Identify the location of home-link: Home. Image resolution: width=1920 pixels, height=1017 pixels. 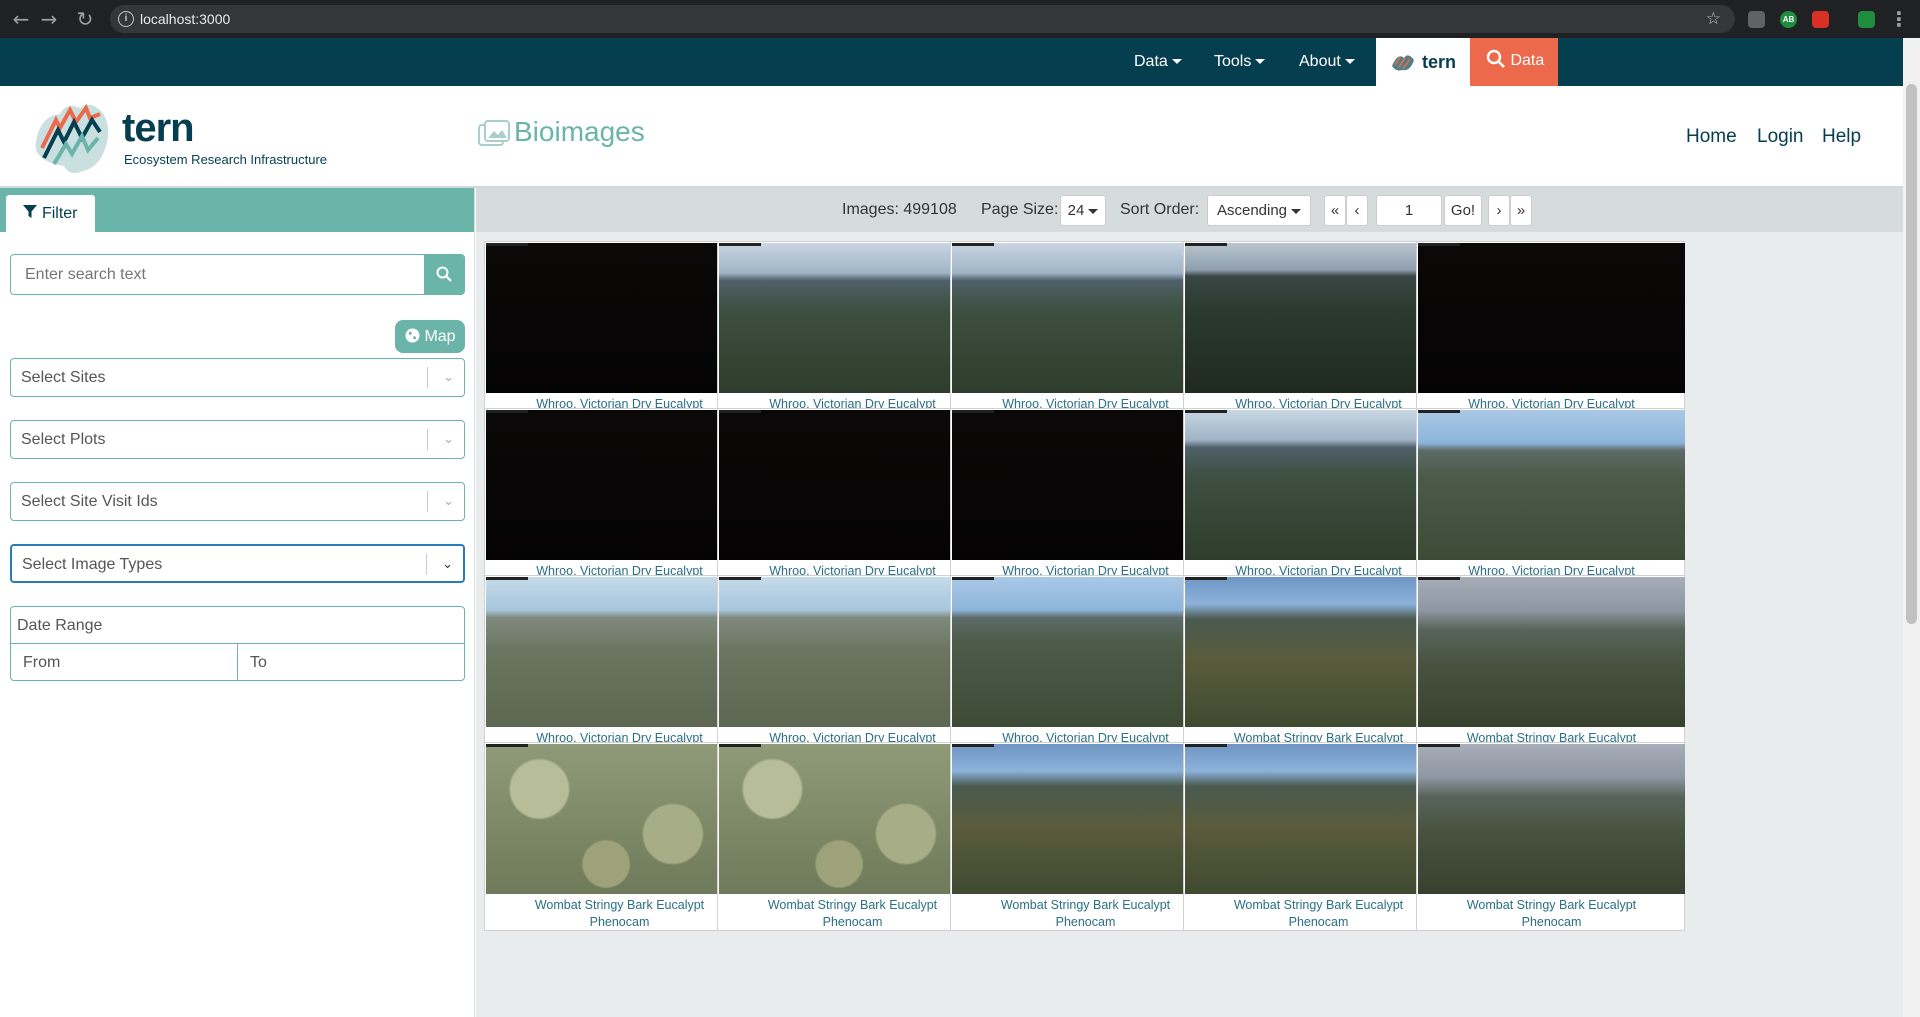
(1711, 137).